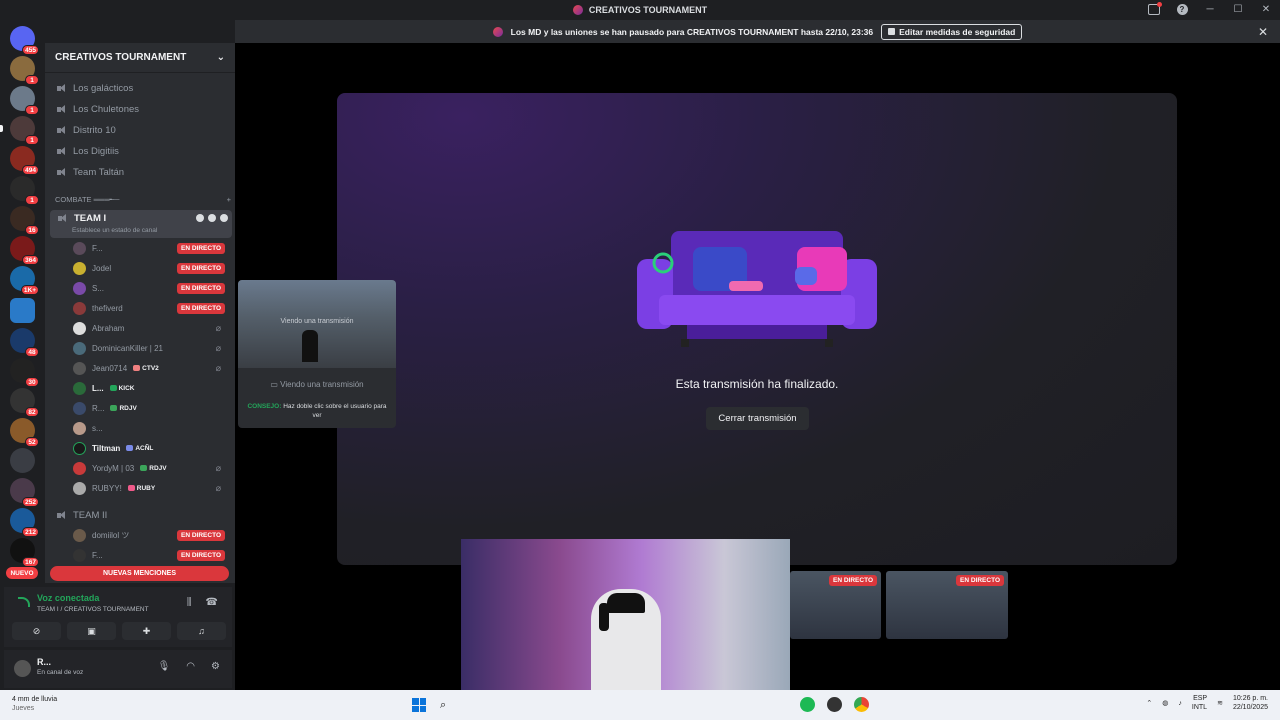 The image size is (1280, 720). What do you see at coordinates (149, 348) in the screenshot?
I see `voice-member: DominicanKiller | 21 ⌀` at bounding box center [149, 348].